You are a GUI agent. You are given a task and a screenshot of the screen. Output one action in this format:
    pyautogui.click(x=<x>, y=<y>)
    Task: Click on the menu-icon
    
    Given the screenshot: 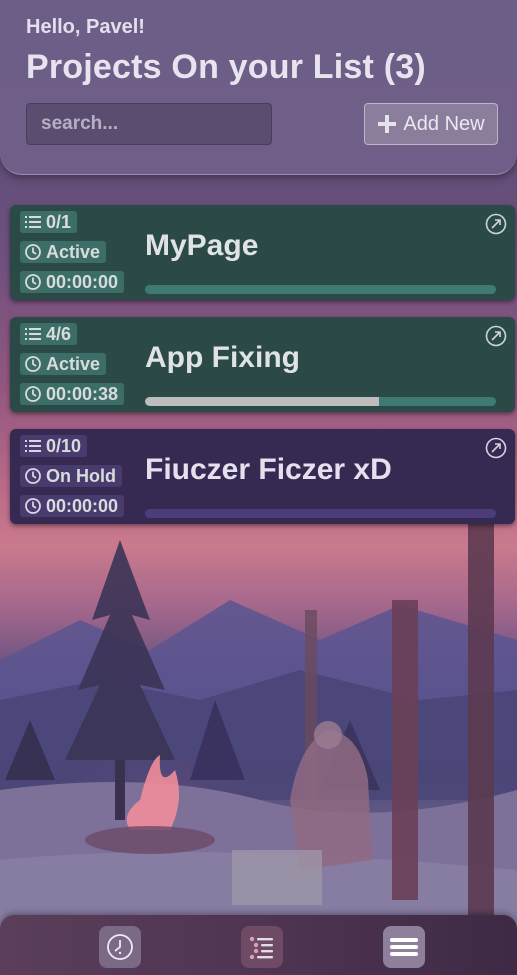 What is the action you would take?
    pyautogui.click(x=404, y=947)
    